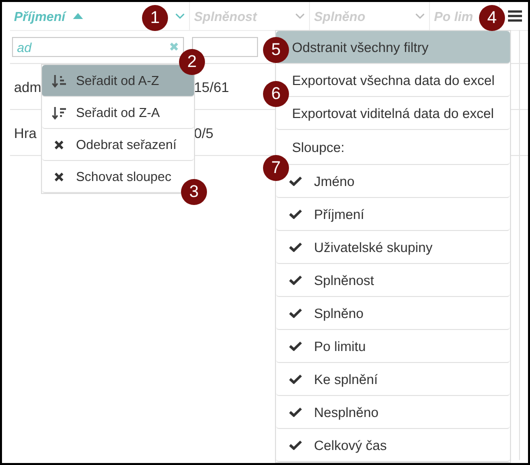 This screenshot has height=465, width=530. Describe the element at coordinates (492, 18) in the screenshot. I see `callout-tooltip: 4` at that location.